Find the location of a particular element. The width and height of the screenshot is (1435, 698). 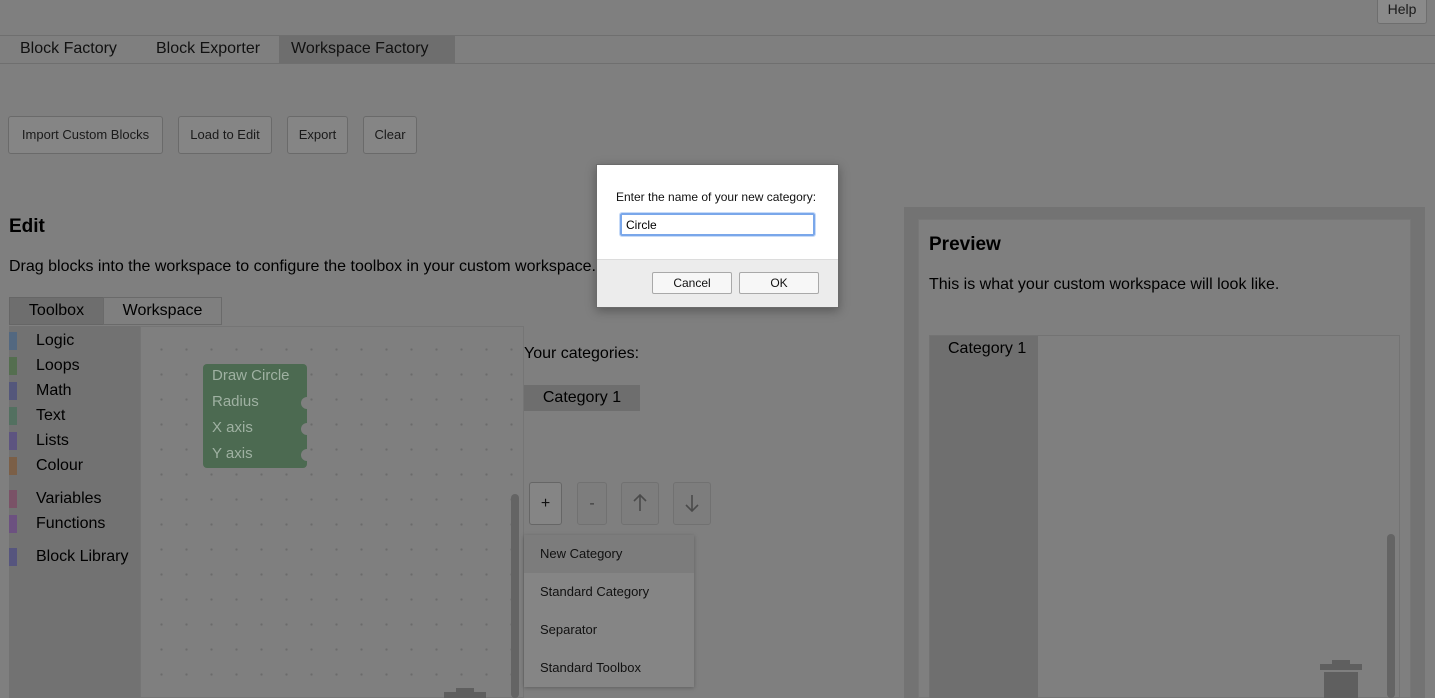

tab-block-exporter: Block Exporter is located at coordinates (208, 49).